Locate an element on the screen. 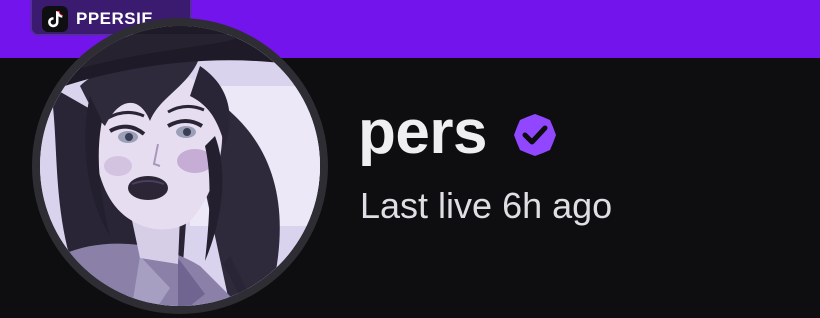  channel-name-row: pers is located at coordinates (457, 133).